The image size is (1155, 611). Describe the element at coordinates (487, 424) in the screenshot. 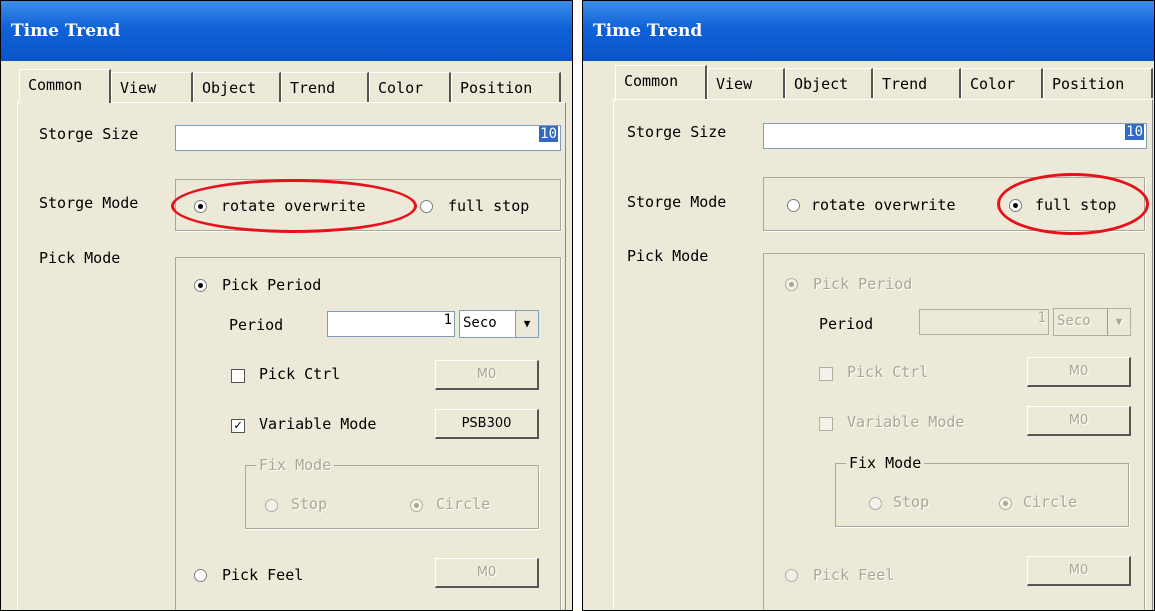

I see `variable-mode-button: PSB300` at that location.